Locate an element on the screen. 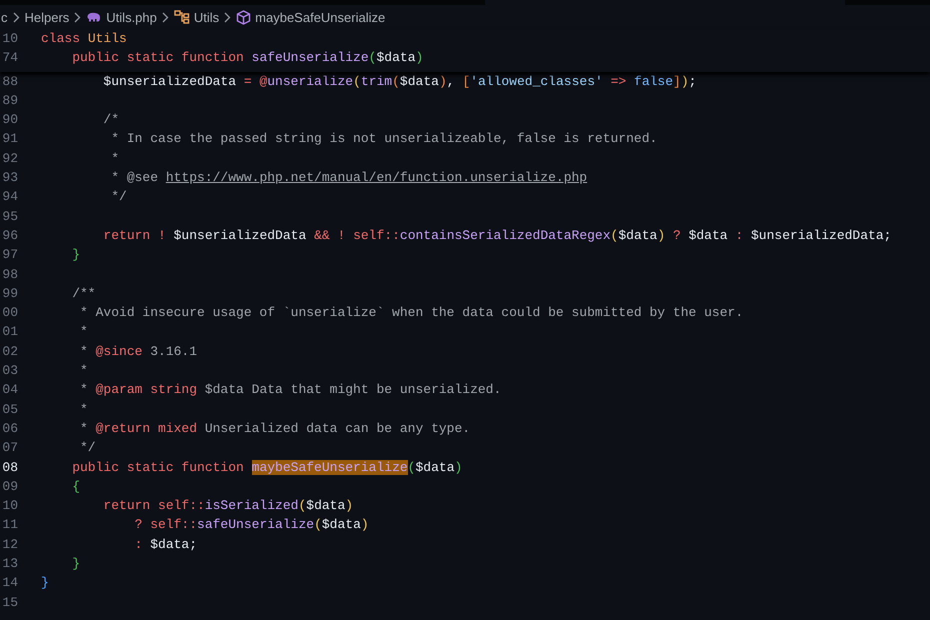 The height and width of the screenshot is (620, 930). line-number: 11 is located at coordinates (9, 525).